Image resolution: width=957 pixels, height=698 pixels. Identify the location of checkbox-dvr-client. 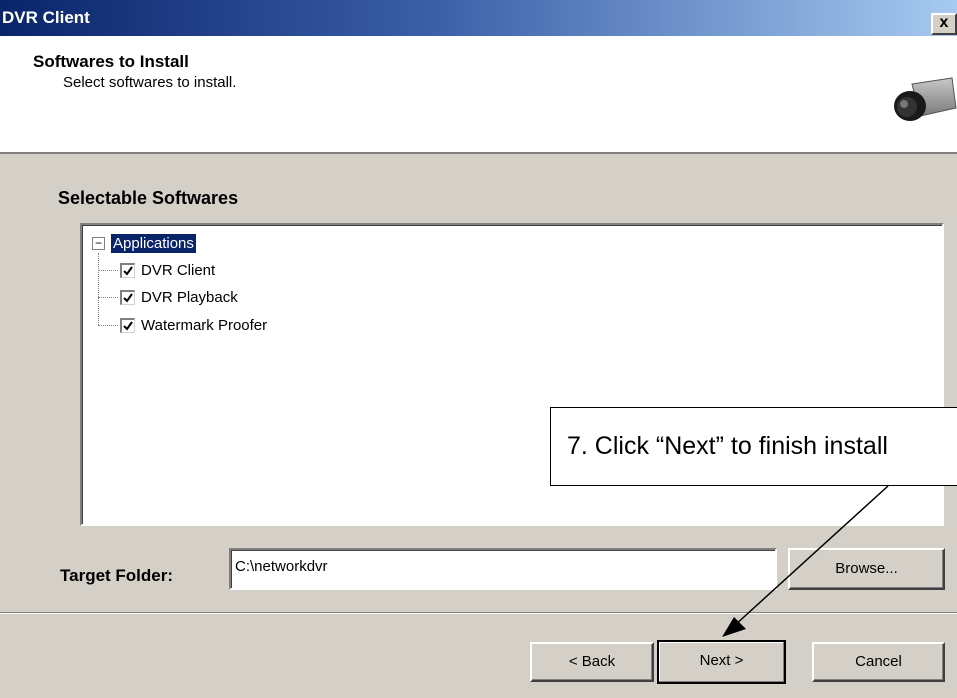
(127, 270).